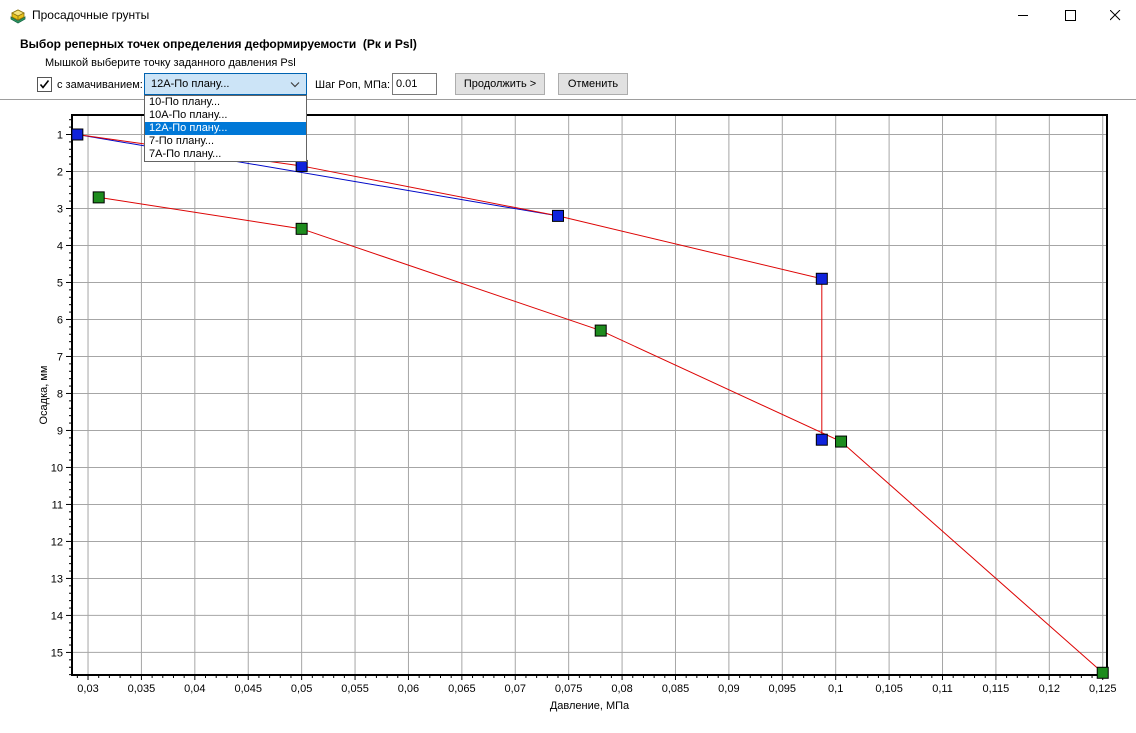 The height and width of the screenshot is (733, 1136). What do you see at coordinates (57, 505) in the screenshot?
I see `y-tick-label: 11` at bounding box center [57, 505].